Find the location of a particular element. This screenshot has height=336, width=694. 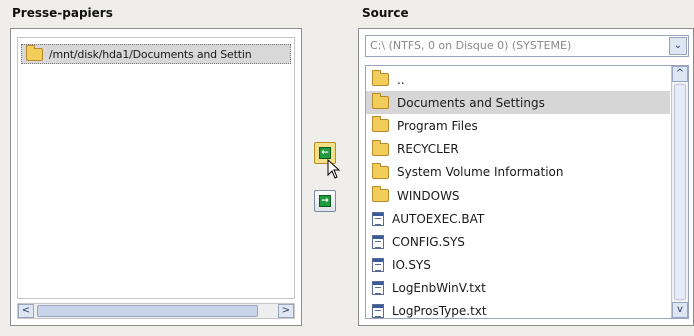

list-item-label: RECYCLER is located at coordinates (428, 149).